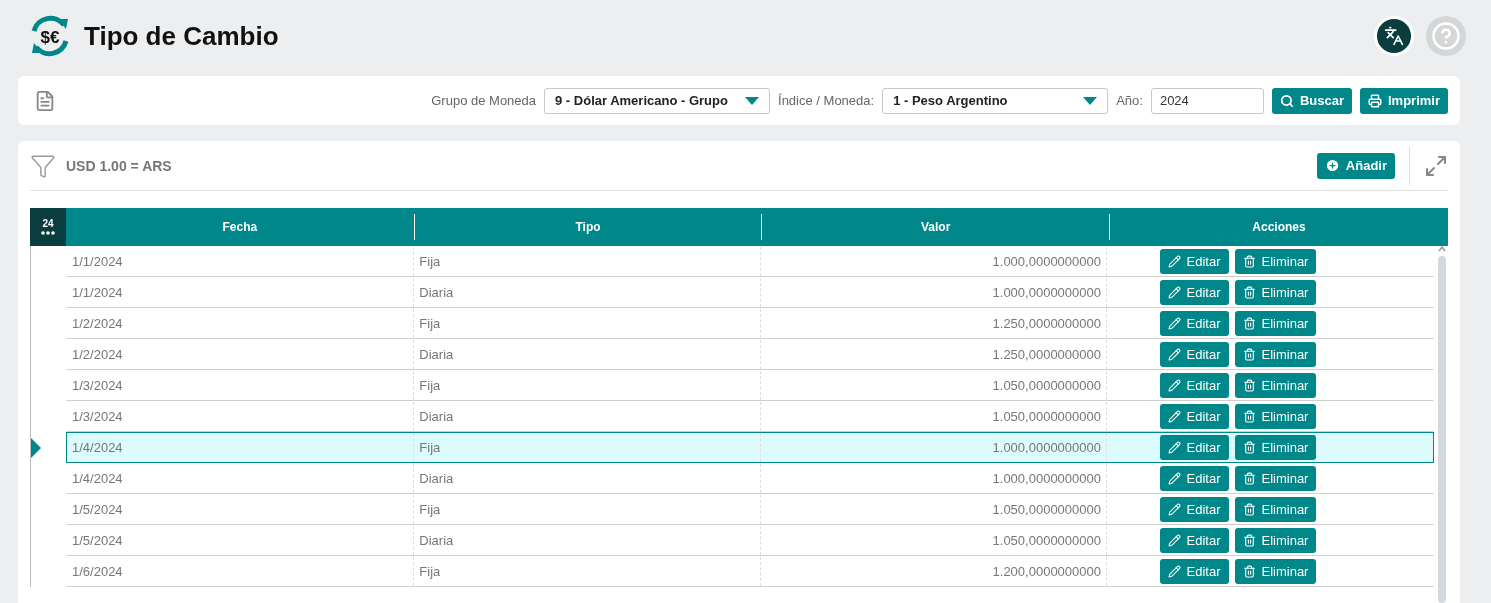 The width and height of the screenshot is (1491, 603). Describe the element at coordinates (587, 227) in the screenshot. I see `column-header: Tipo` at that location.